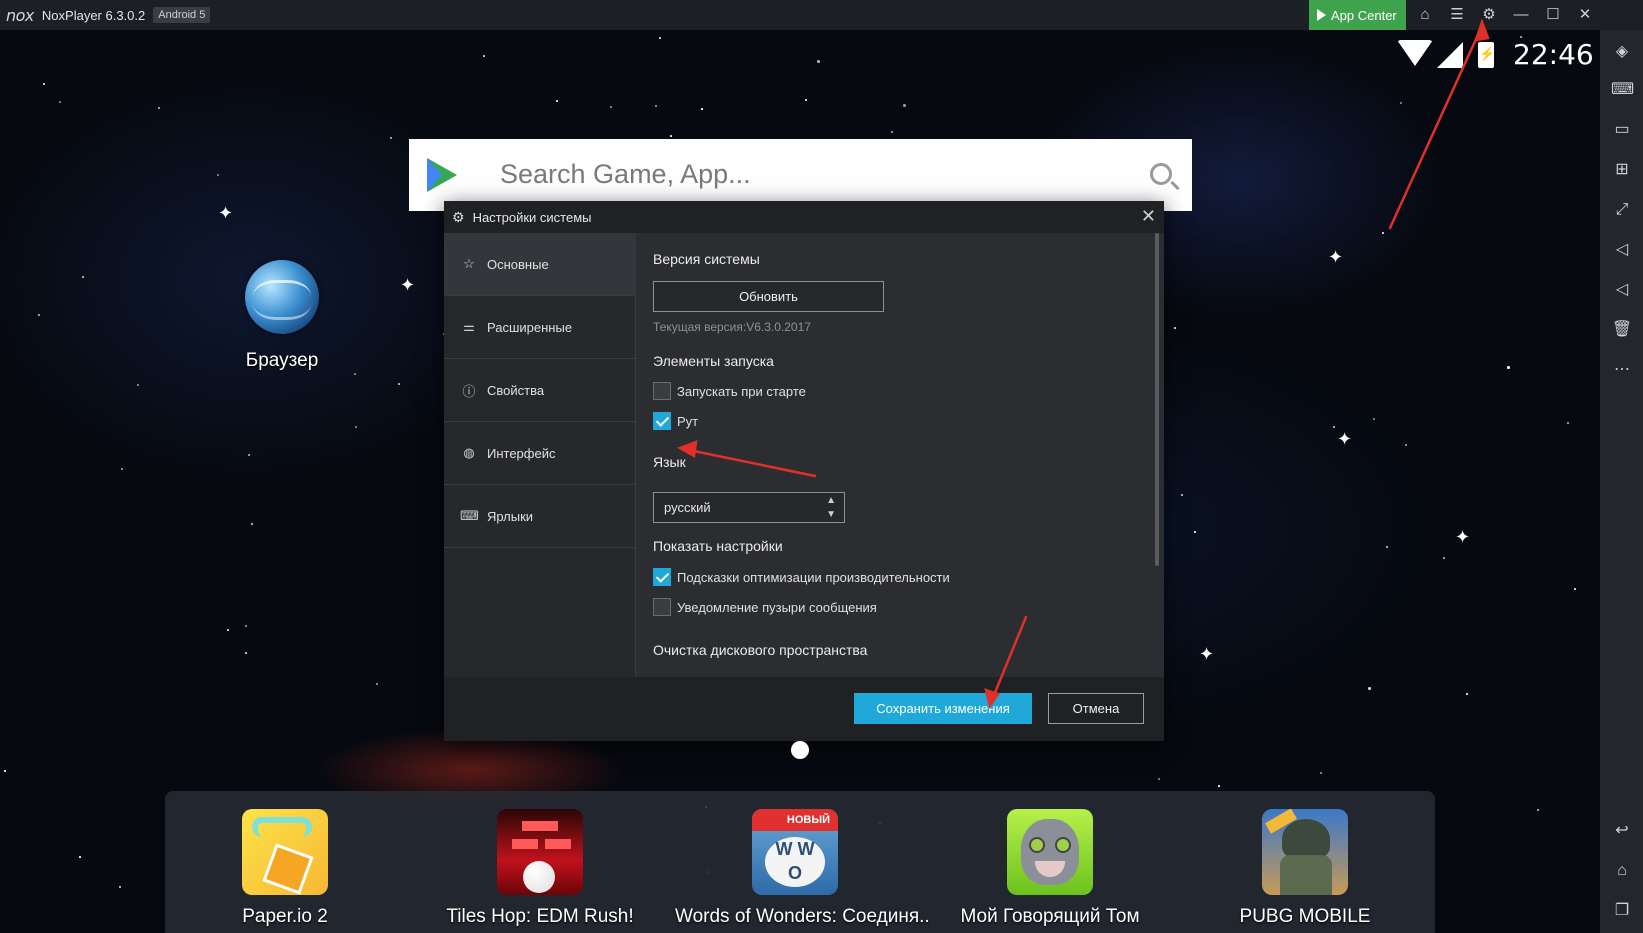 Image resolution: width=1643 pixels, height=933 pixels. What do you see at coordinates (1622, 210) in the screenshot?
I see `fullscreen-icon: ⤢` at bounding box center [1622, 210].